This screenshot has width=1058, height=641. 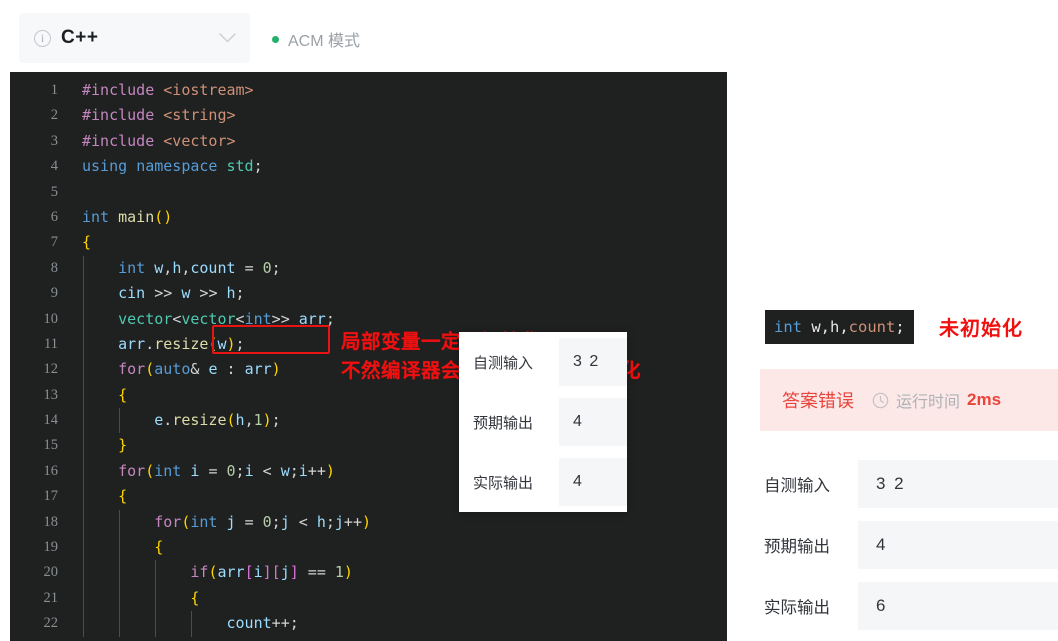 I want to click on line-number: 12, so click(x=51, y=369).